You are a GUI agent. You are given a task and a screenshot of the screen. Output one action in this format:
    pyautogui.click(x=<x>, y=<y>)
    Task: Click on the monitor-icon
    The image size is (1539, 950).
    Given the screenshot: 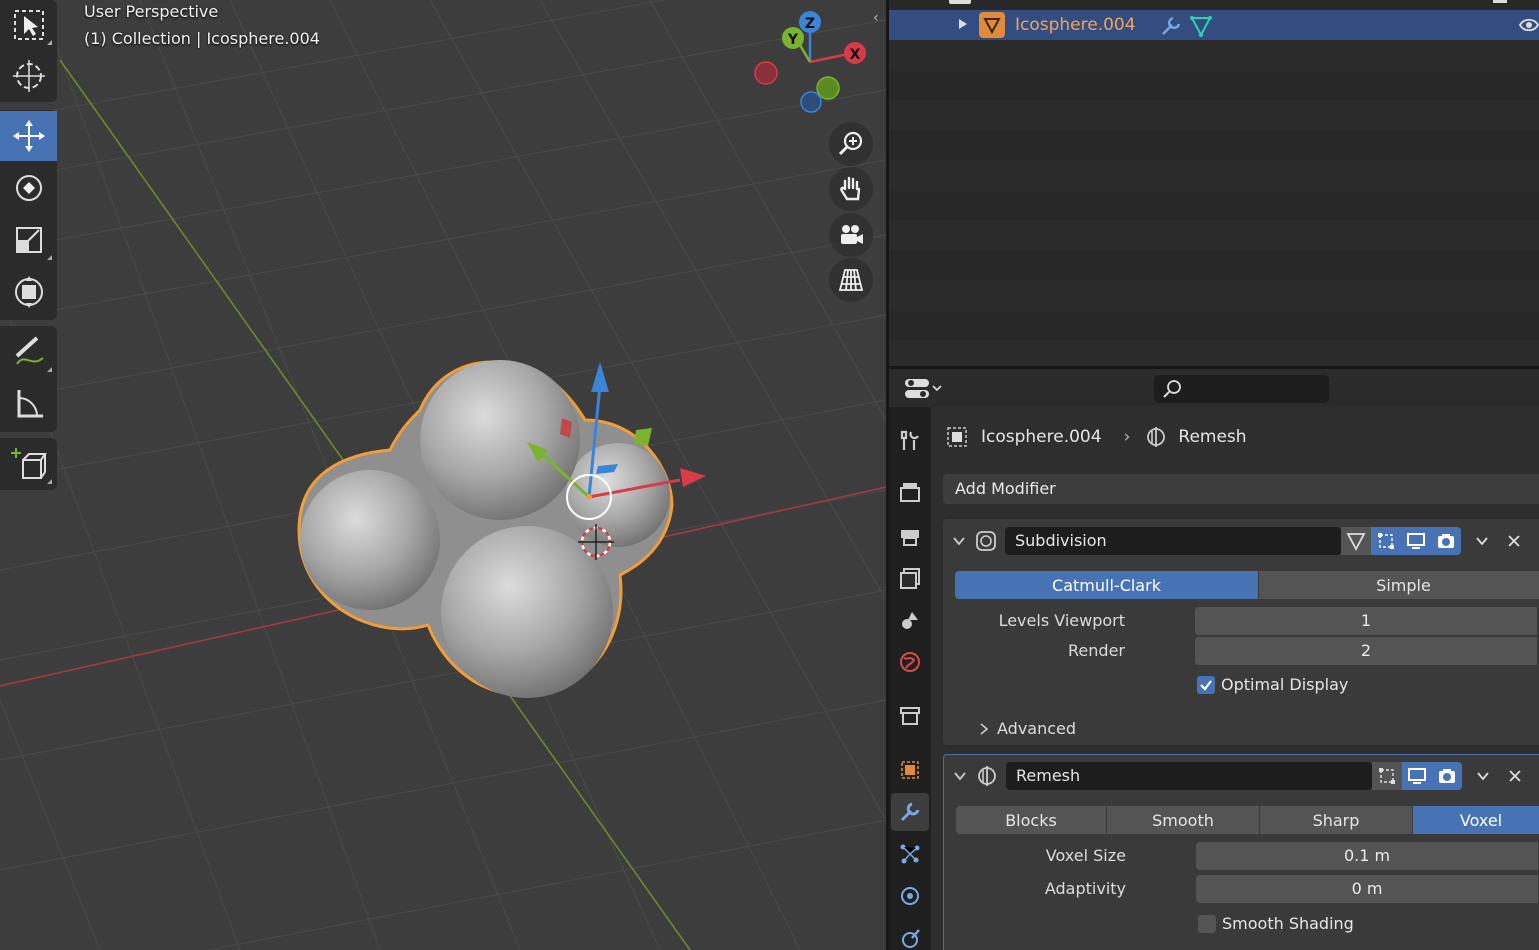 What is the action you would take?
    pyautogui.click(x=1417, y=776)
    